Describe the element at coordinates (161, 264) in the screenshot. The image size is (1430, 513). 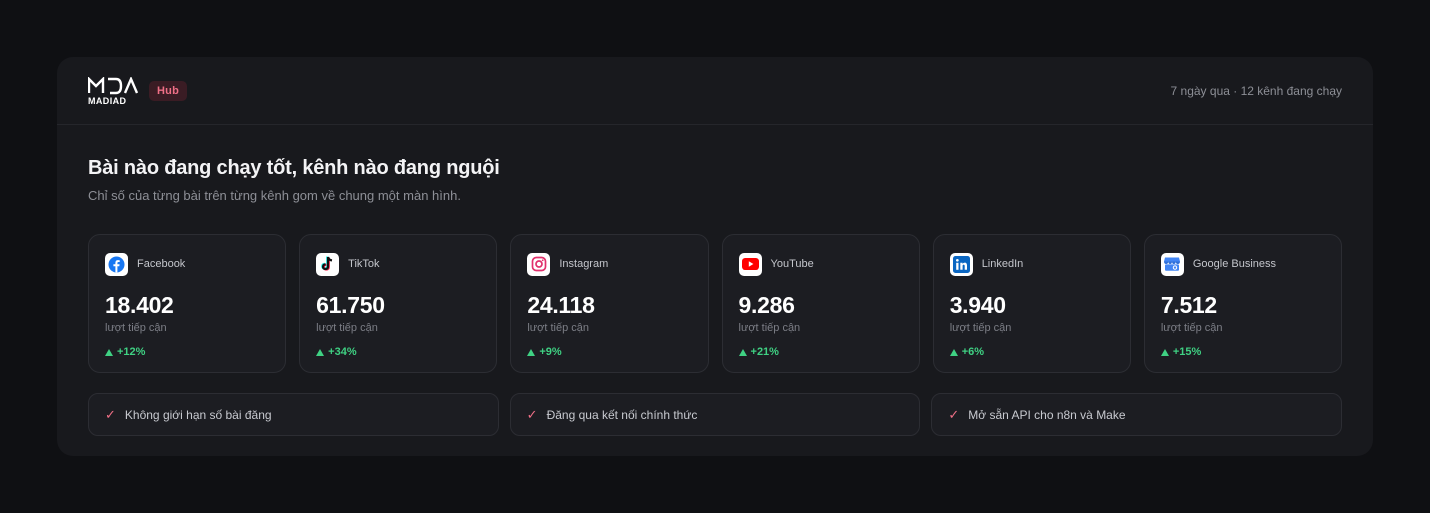
I see `channel-name: Facebook` at that location.